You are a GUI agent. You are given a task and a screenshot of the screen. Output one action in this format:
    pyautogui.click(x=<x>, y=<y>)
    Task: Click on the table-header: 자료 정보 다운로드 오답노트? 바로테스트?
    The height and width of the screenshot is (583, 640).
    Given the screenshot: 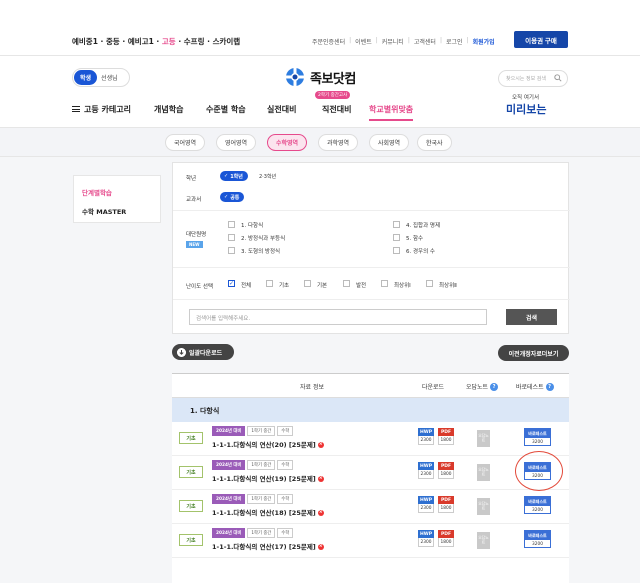 What is the action you would take?
    pyautogui.click(x=370, y=385)
    